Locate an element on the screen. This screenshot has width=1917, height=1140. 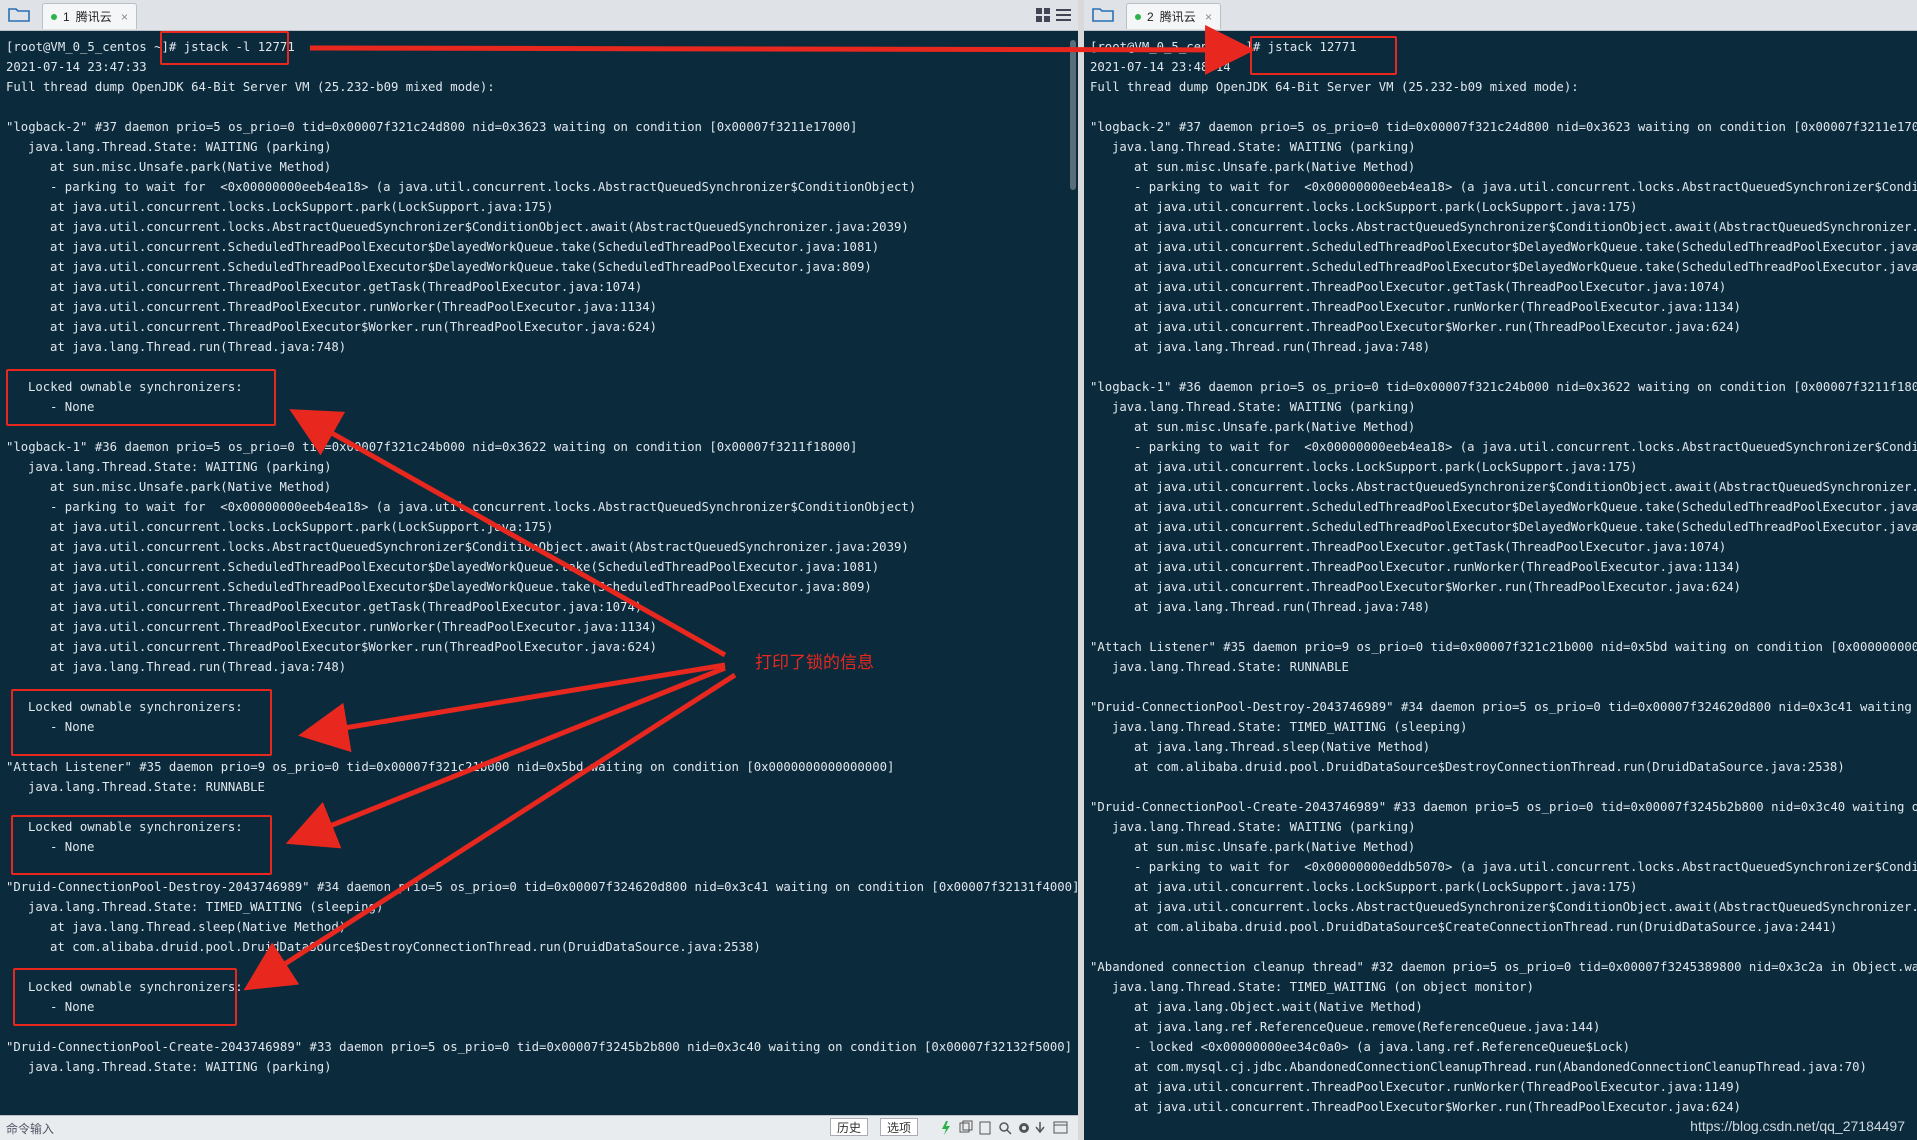
tab-session-1: 1 腾讯云 × is located at coordinates (89, 16).